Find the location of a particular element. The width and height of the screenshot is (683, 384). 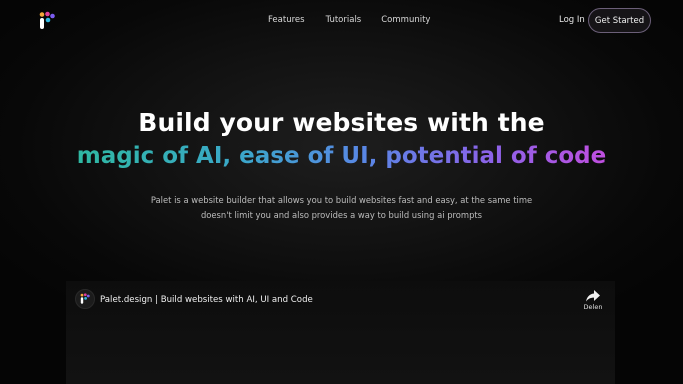

palet-logo-icon is located at coordinates (47, 21).